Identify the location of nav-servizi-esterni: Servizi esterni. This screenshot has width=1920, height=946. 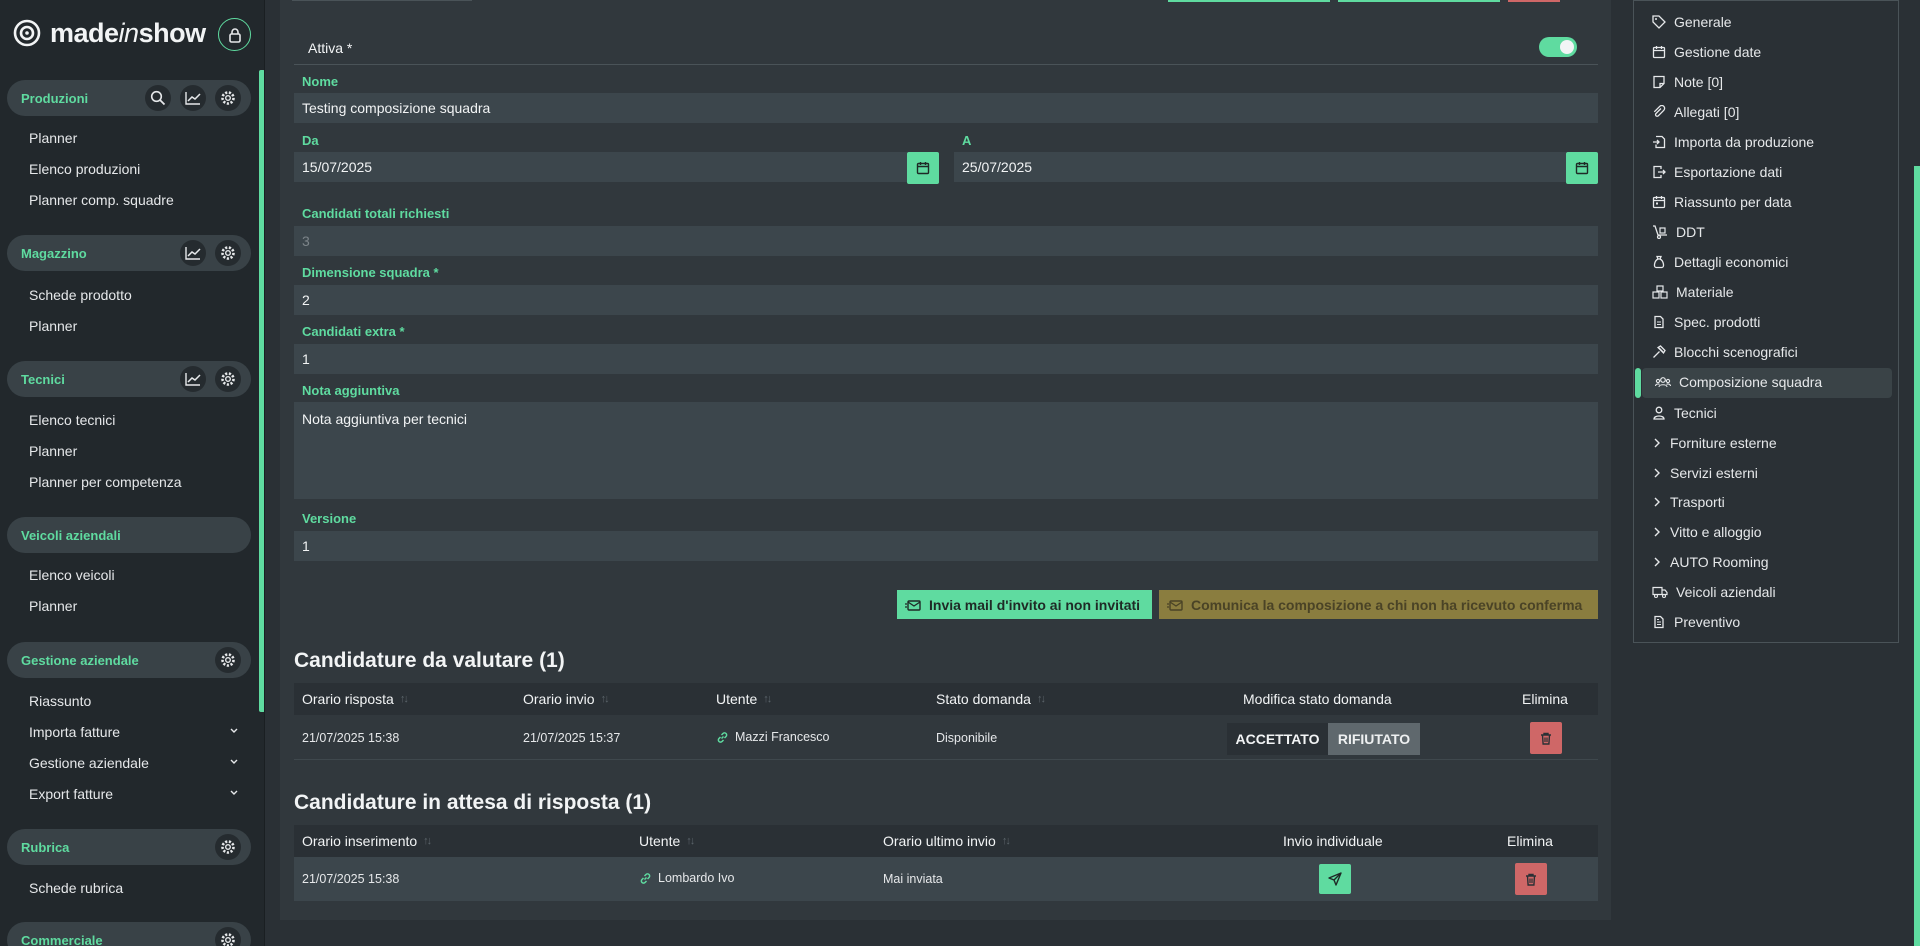
(1705, 473).